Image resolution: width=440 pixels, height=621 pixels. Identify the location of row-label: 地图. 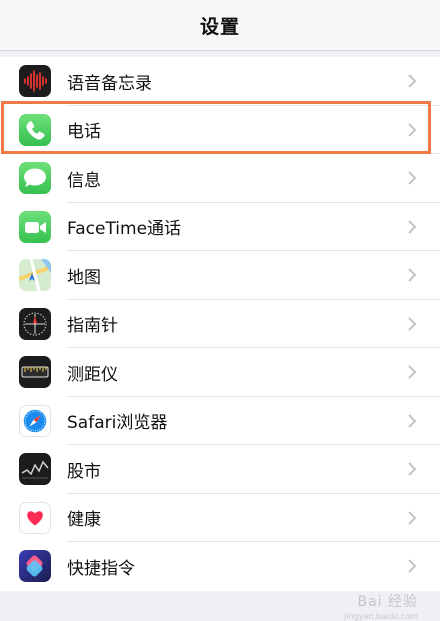
(84, 277).